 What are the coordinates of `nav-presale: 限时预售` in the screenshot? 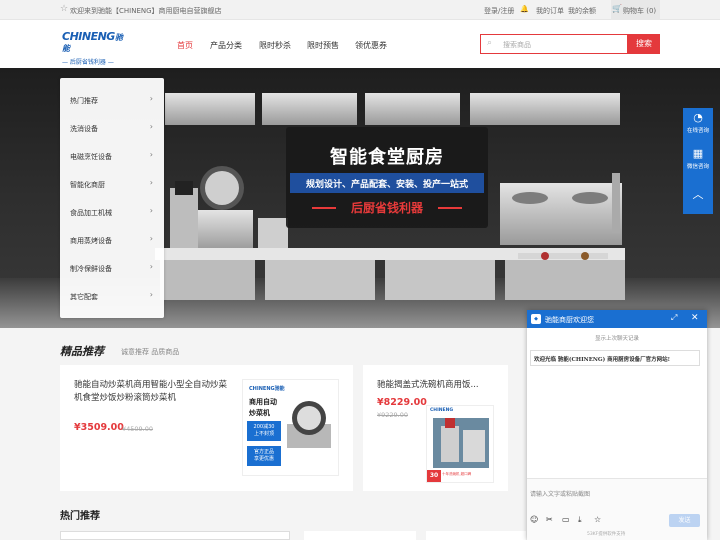 It's located at (323, 45).